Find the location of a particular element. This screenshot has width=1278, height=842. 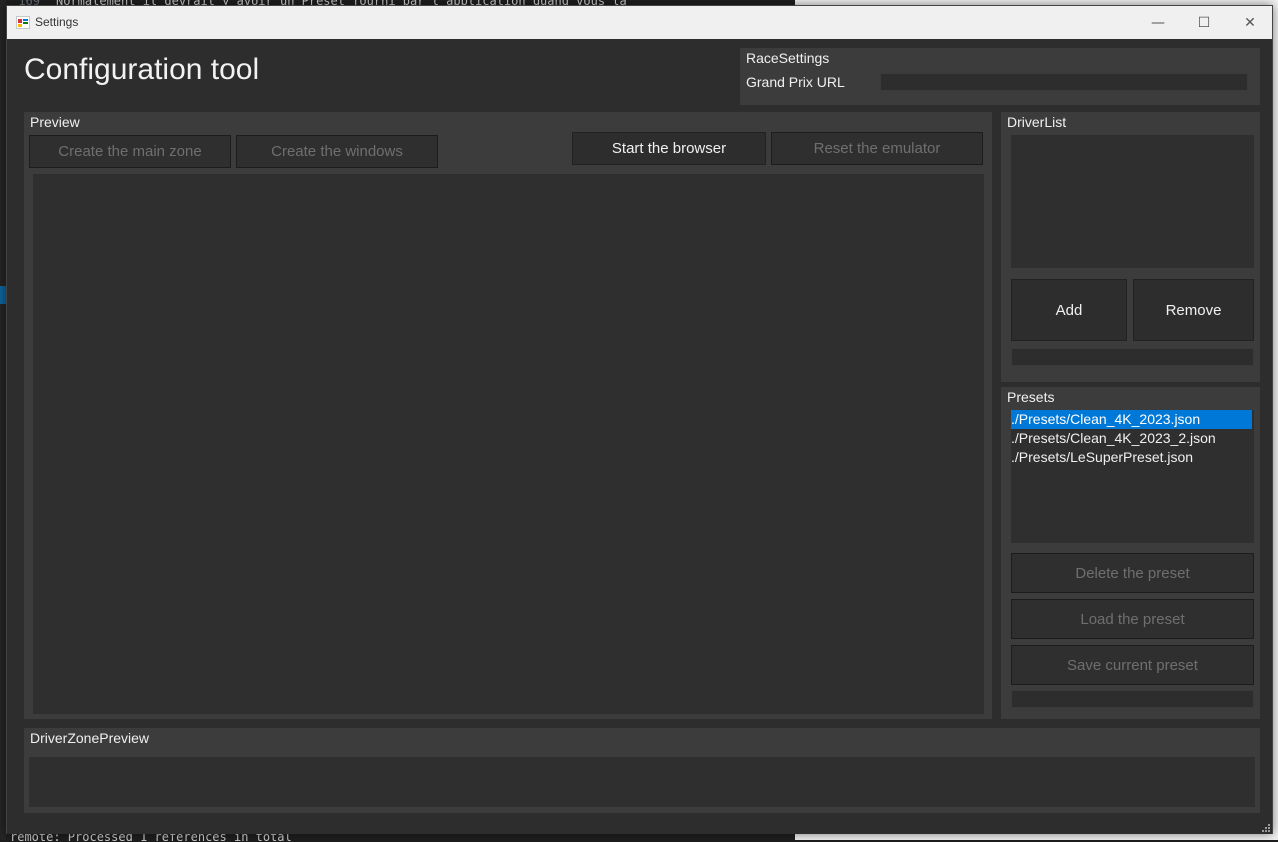

reset-emulator-button: Reset the emulator is located at coordinates (877, 148).